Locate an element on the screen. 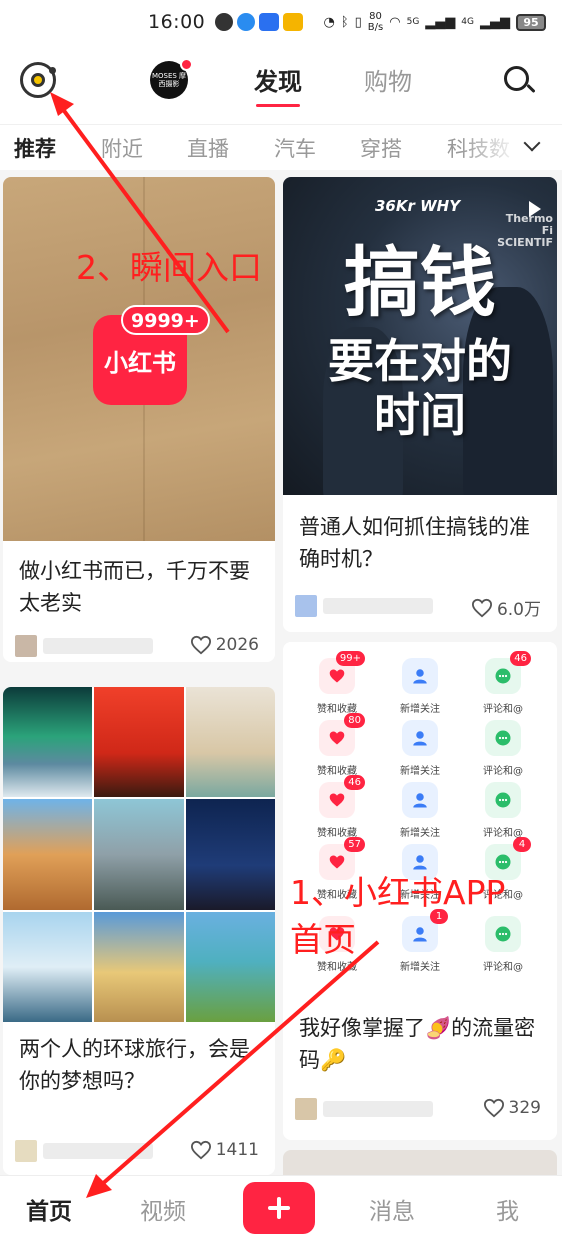  photo-architecture is located at coordinates (230, 742).